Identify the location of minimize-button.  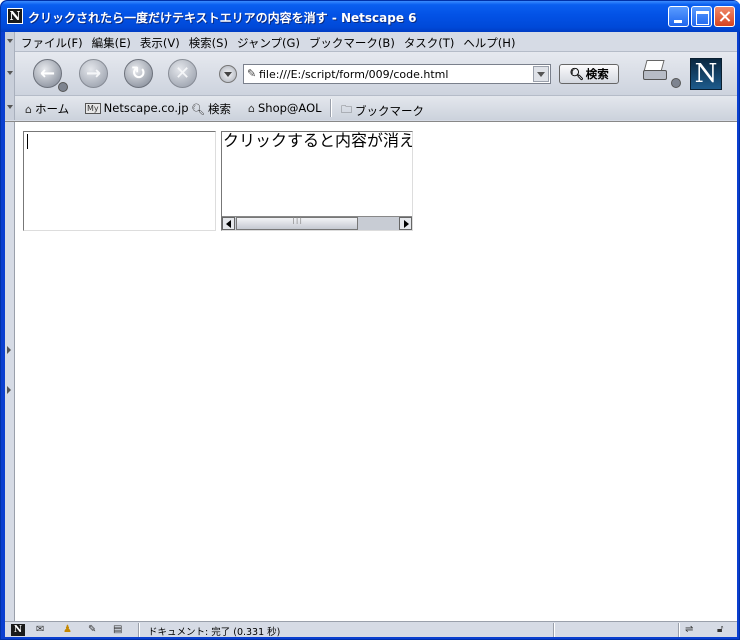
(678, 16).